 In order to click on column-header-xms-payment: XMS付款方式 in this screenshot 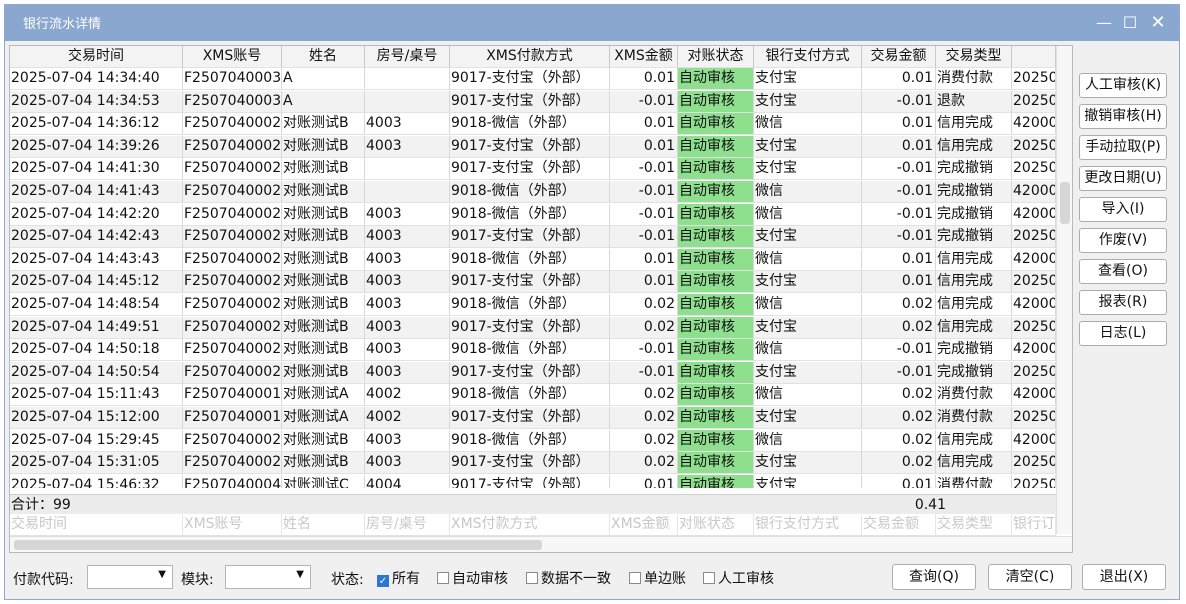, I will do `click(530, 57)`.